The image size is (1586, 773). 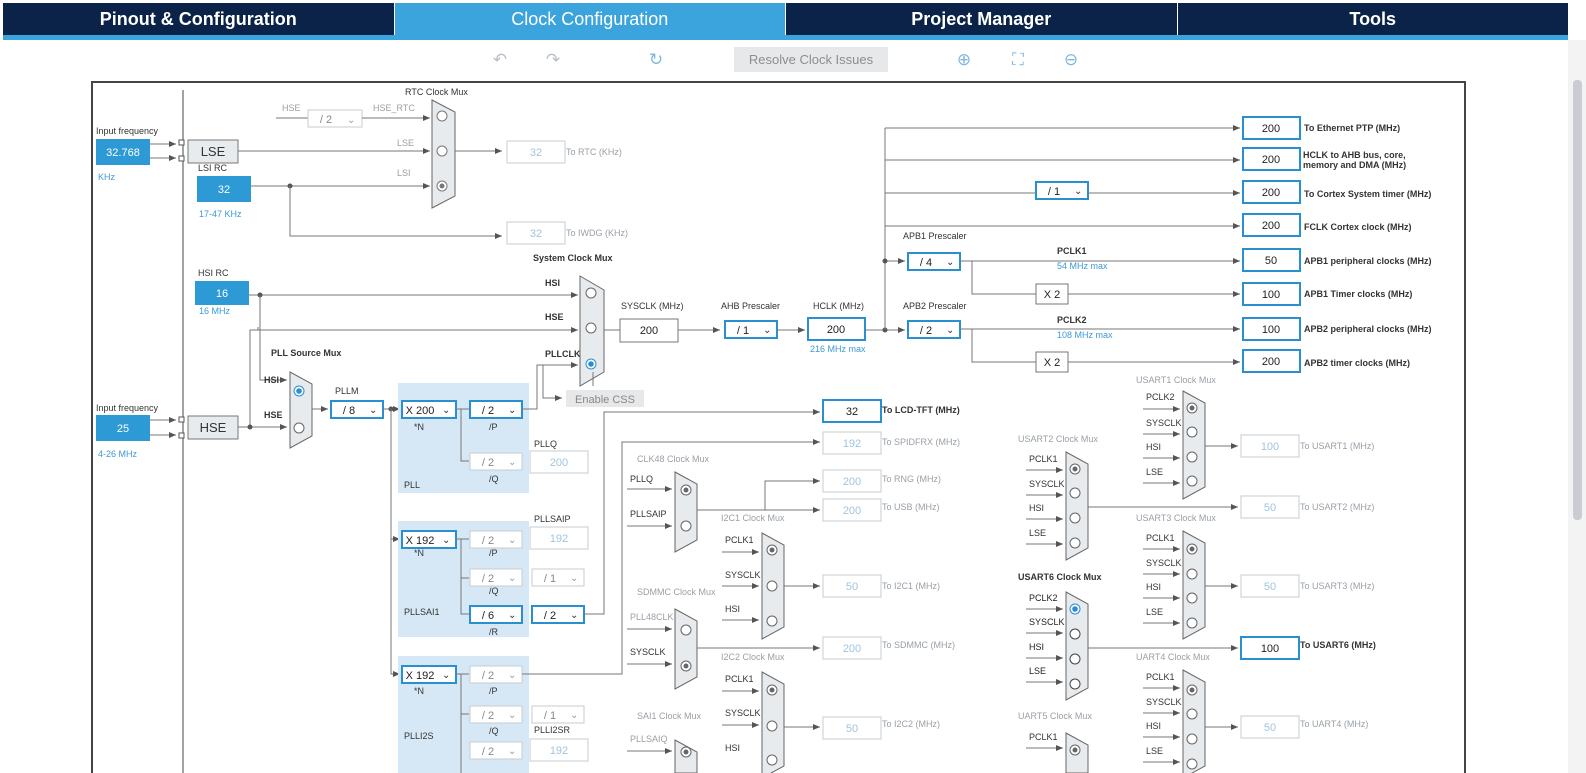 What do you see at coordinates (1075, 659) in the screenshot?
I see `usart6-option-hsi` at bounding box center [1075, 659].